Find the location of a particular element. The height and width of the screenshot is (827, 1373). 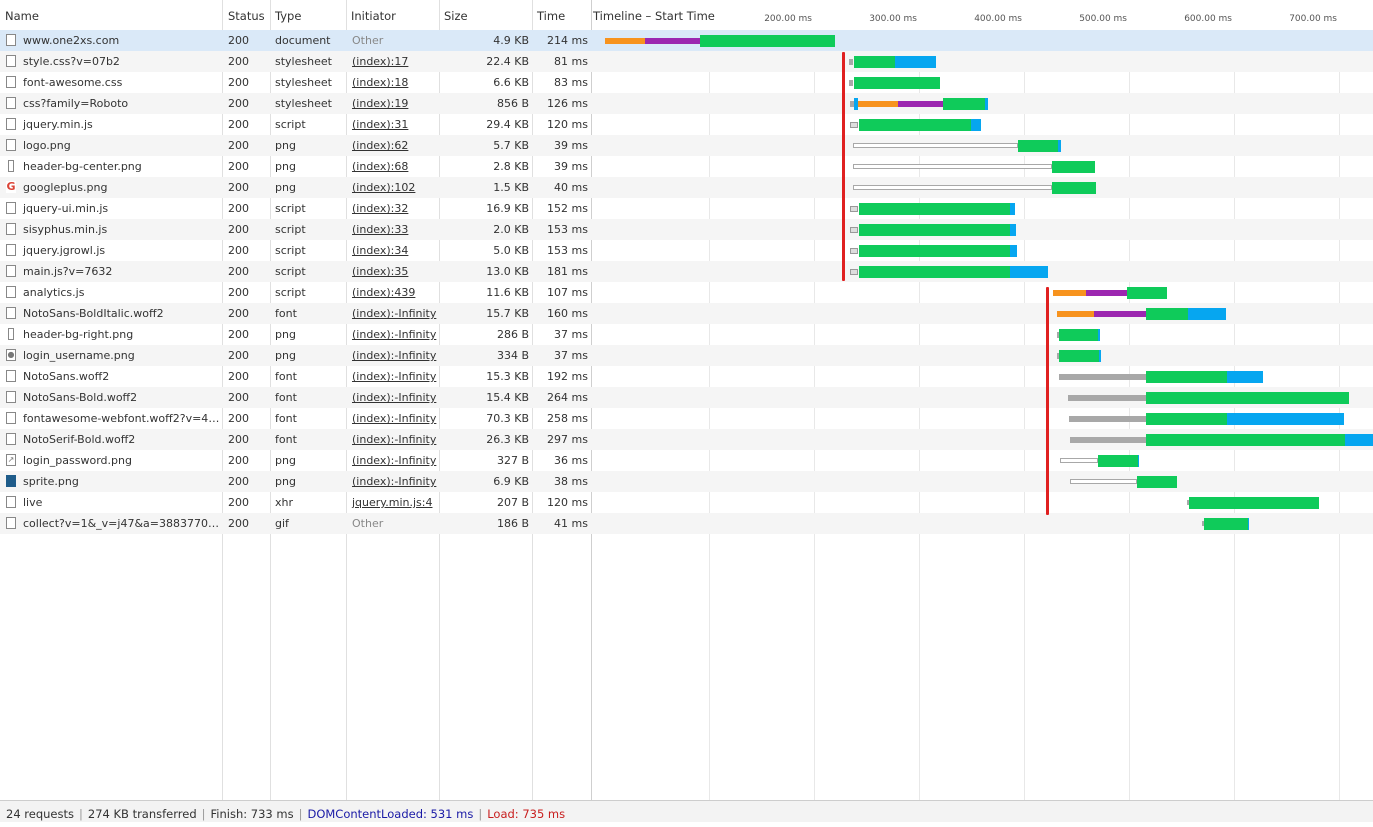

request-name: analytics.js is located at coordinates (111, 292).